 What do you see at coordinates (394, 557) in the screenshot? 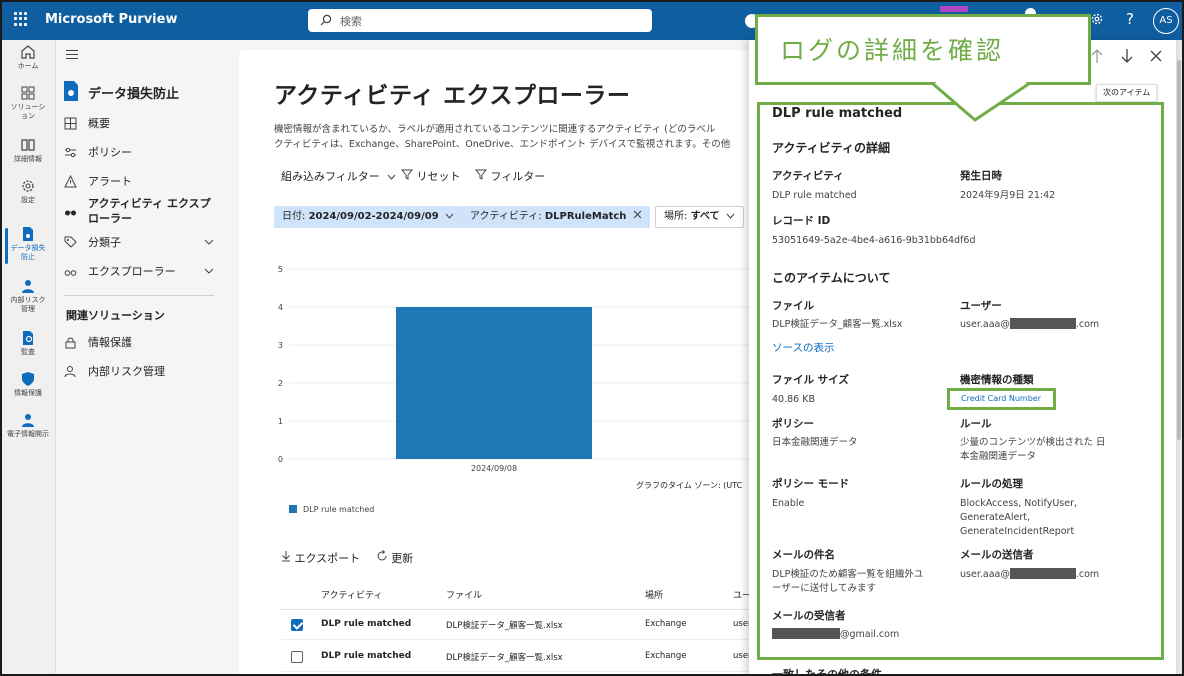
I see `refresh-button: 更新` at bounding box center [394, 557].